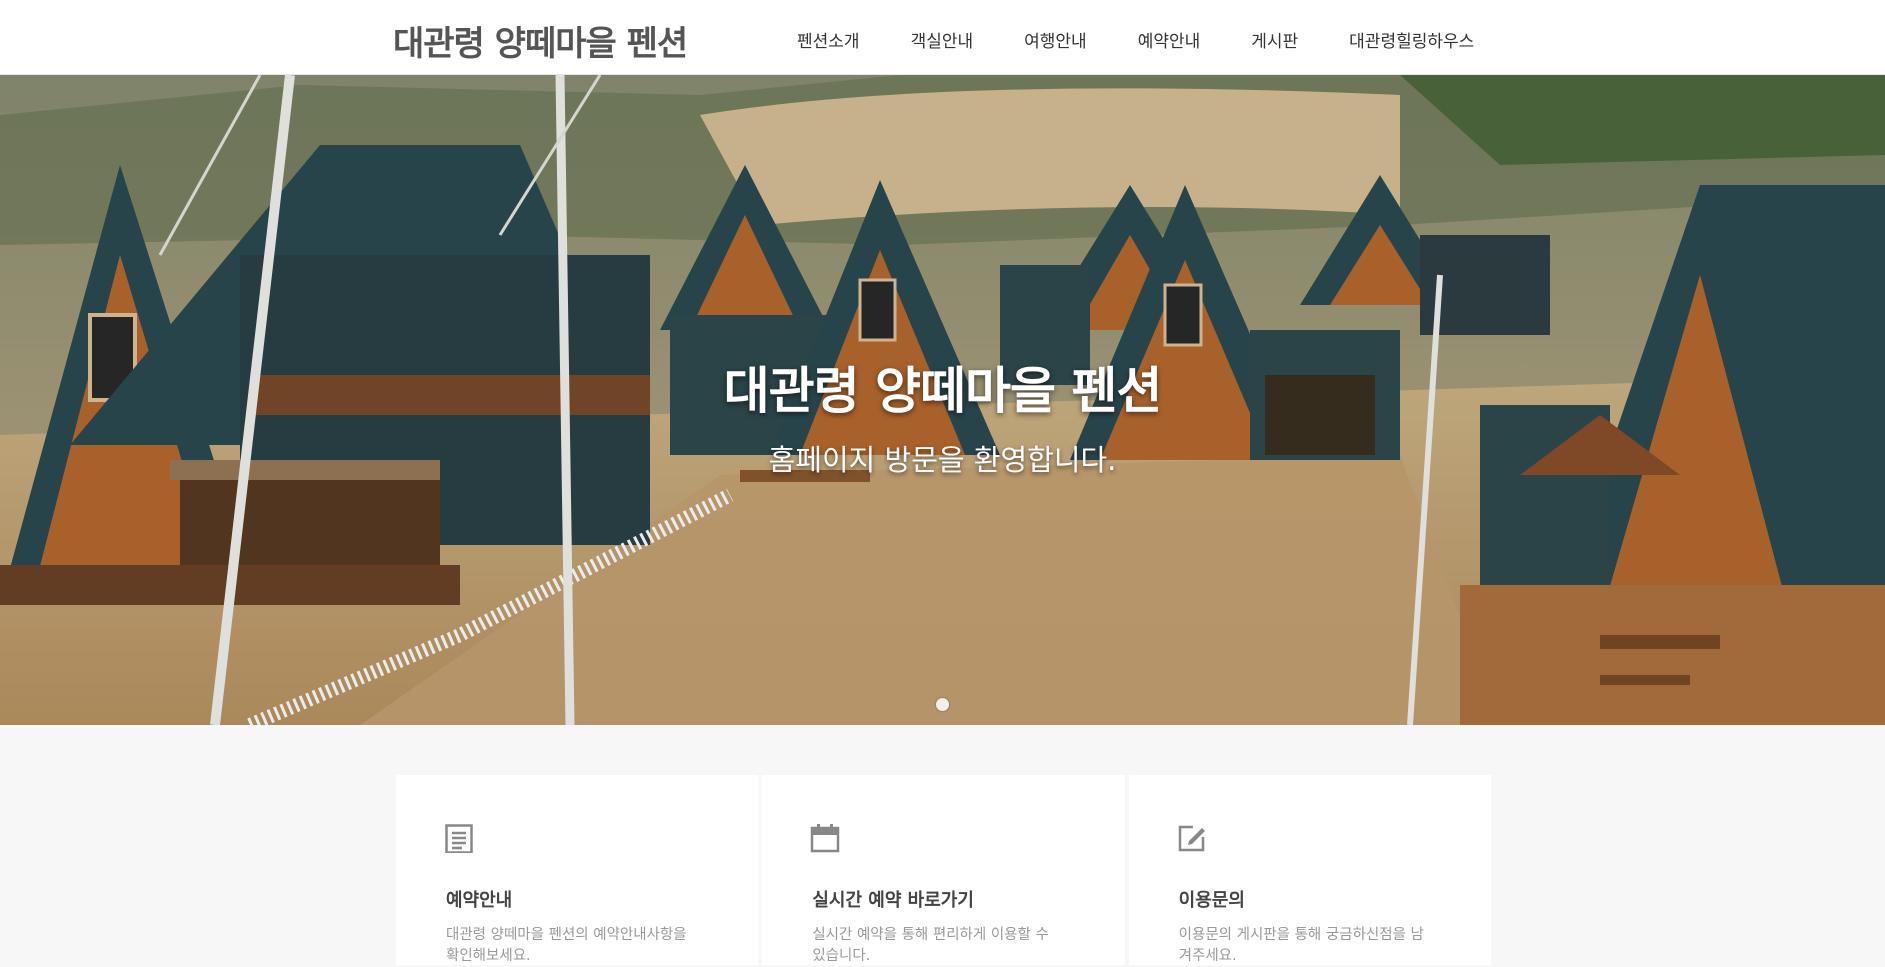 The width and height of the screenshot is (1885, 967). Describe the element at coordinates (577, 870) in the screenshot. I see `card-reservation-info: 예약안내 대관령 양떼마을 펜션의 예약안내사항을 확인해보세요.` at that location.